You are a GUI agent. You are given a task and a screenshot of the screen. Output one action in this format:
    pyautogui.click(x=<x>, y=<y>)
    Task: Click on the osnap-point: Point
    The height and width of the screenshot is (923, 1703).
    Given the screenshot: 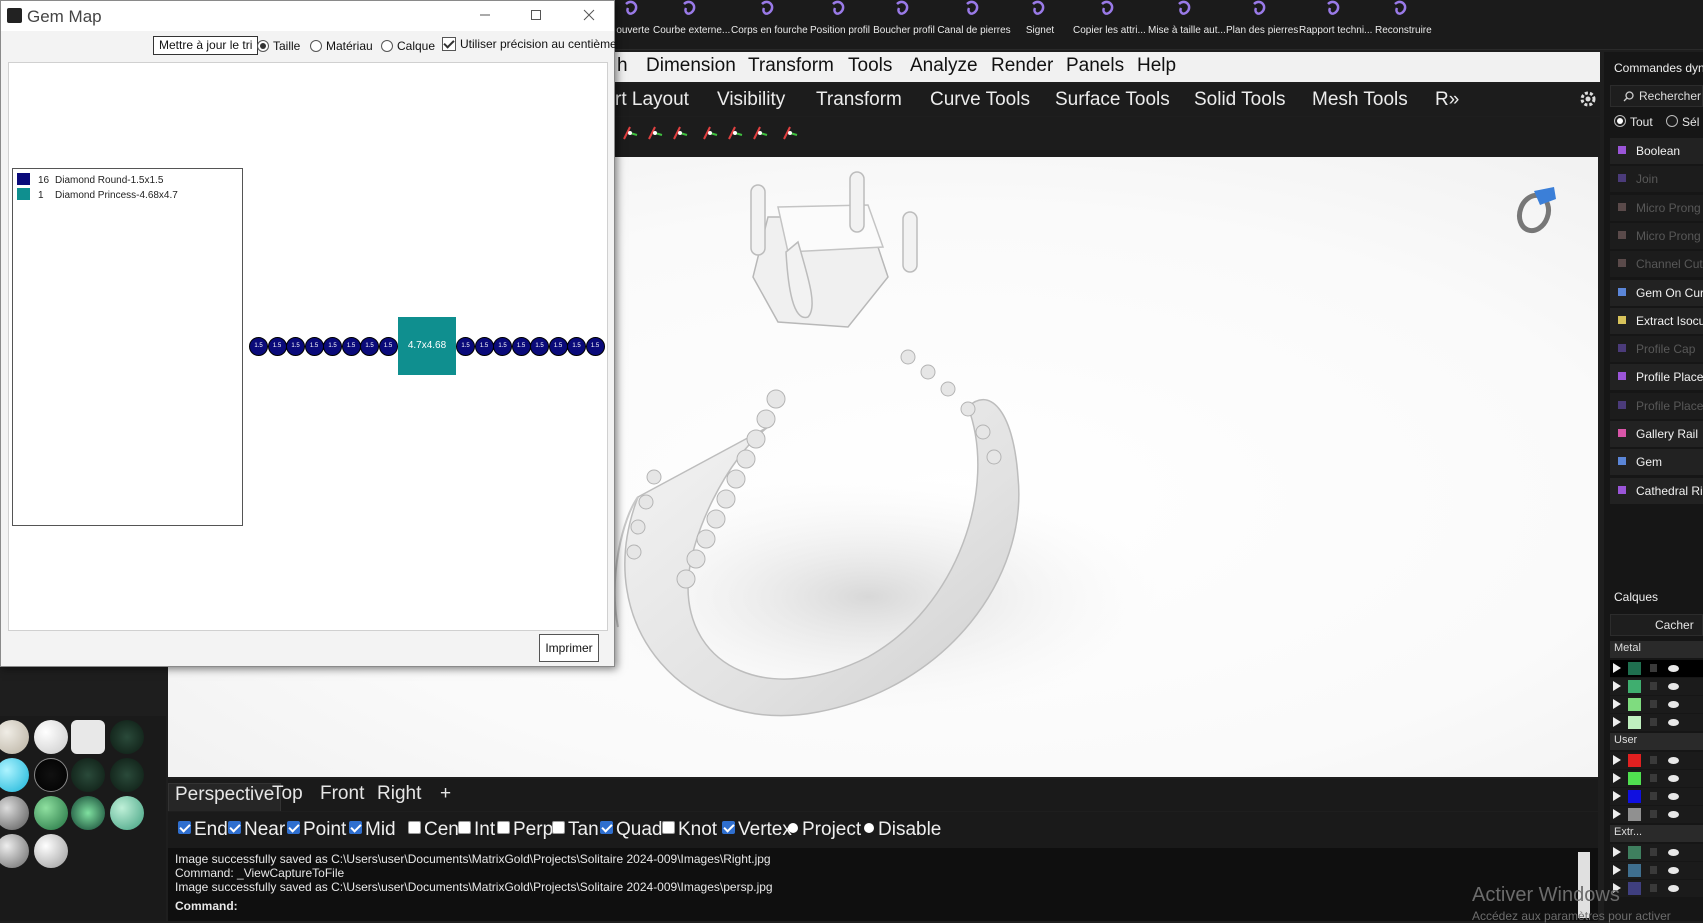 What is the action you would take?
    pyautogui.click(x=316, y=830)
    